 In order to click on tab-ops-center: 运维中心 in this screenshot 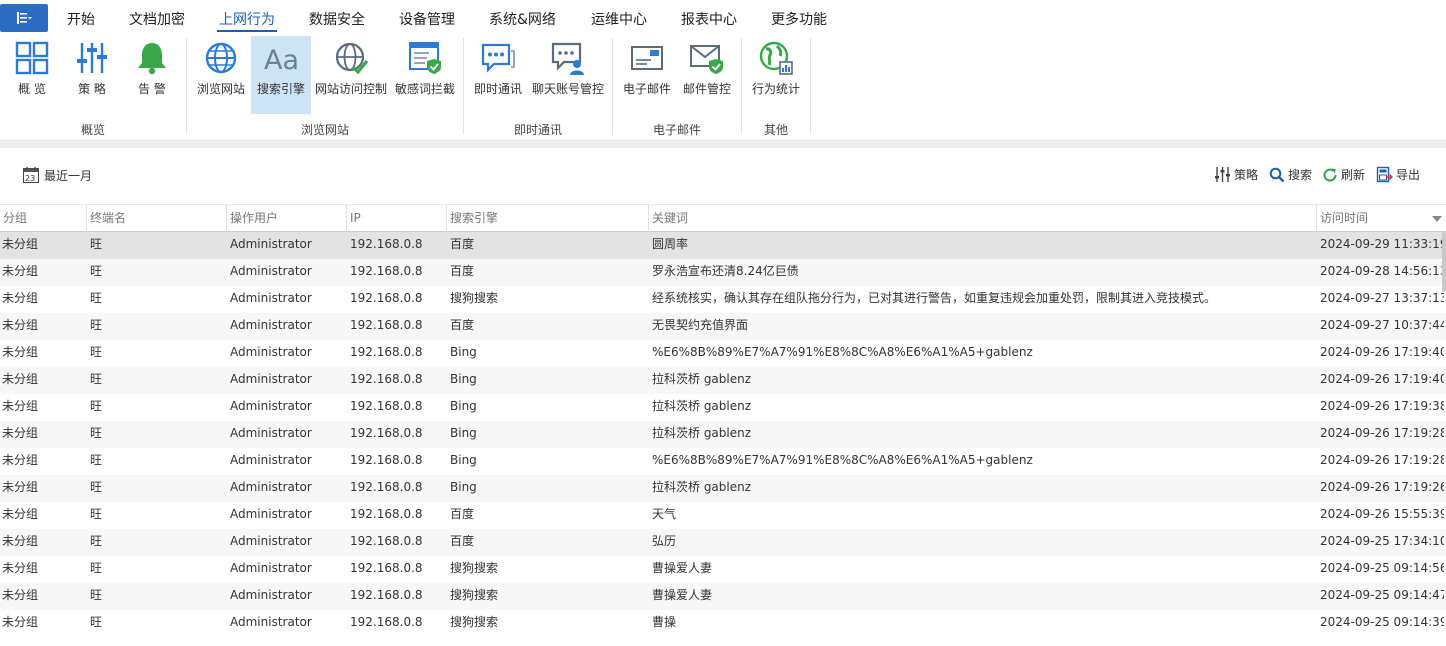, I will do `click(619, 19)`.